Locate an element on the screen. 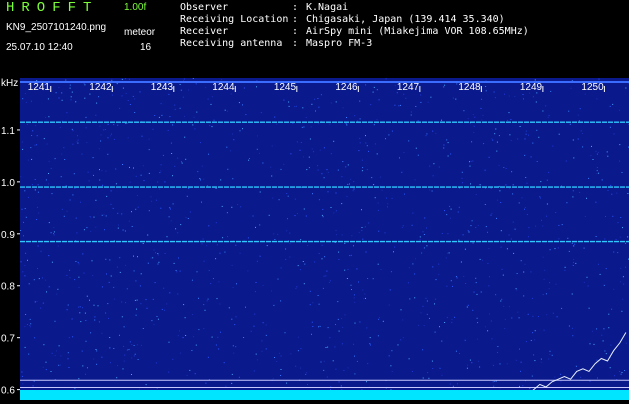 This screenshot has height=404, width=629. x-tick-label: 1246 is located at coordinates (346, 87).